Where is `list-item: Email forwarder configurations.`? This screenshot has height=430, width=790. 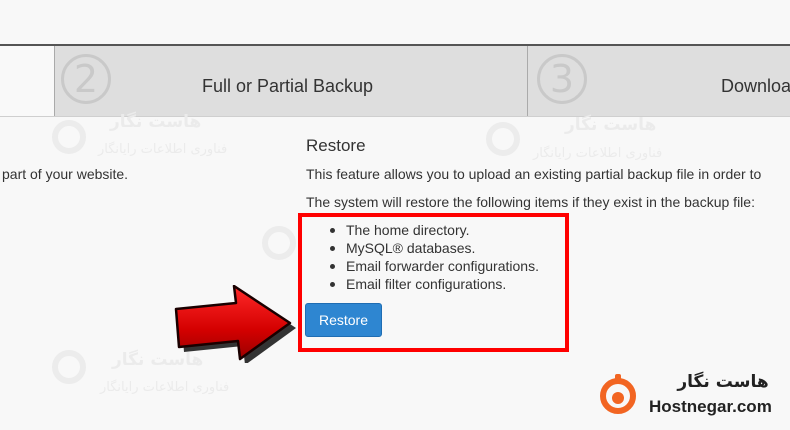
list-item: Email forwarder configurations. is located at coordinates (434, 266).